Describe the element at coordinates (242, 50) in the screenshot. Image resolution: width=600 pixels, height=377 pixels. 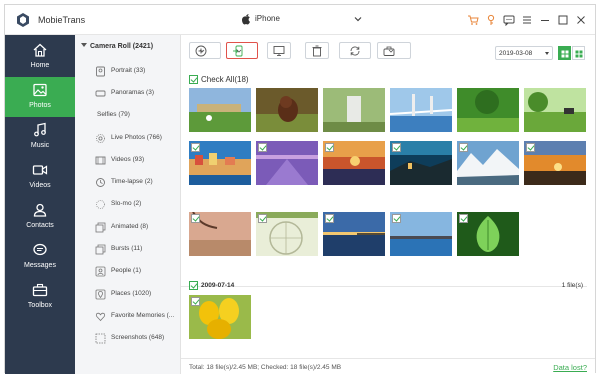
I see `export-to-device-button` at that location.